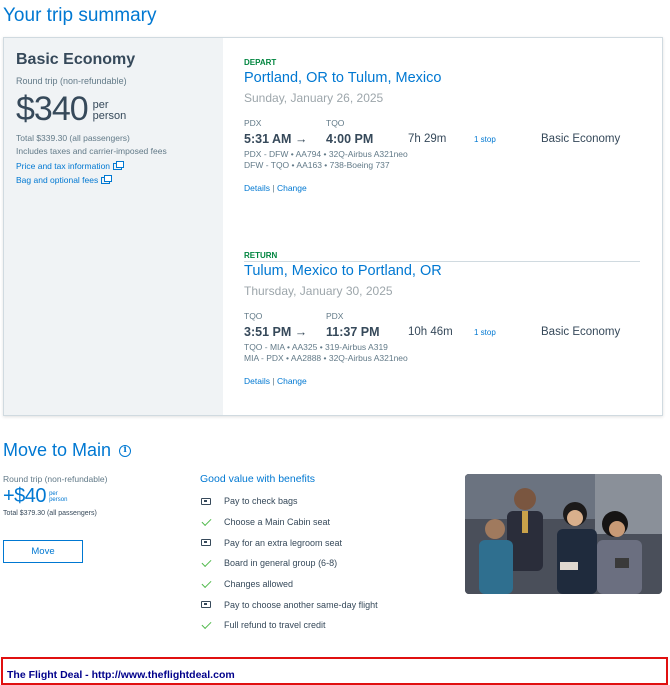  What do you see at coordinates (353, 332) in the screenshot?
I see `arrival-time: 11:37 PM` at bounding box center [353, 332].